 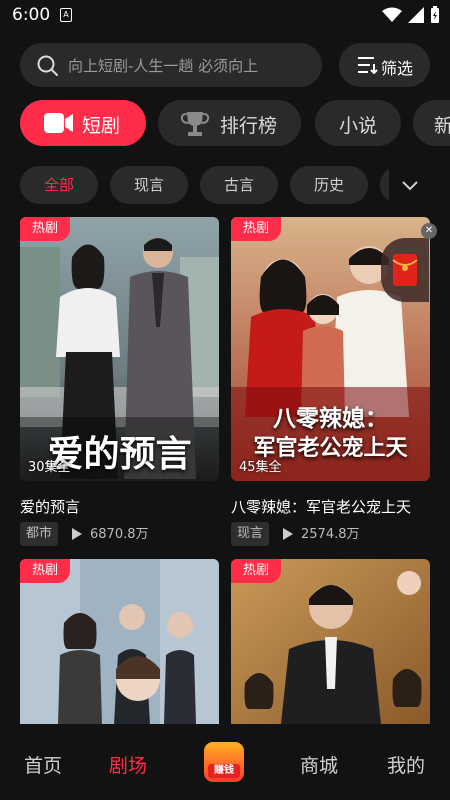 What do you see at coordinates (119, 349) in the screenshot?
I see `drama-poster: 爱的预言 热剧 30集全` at bounding box center [119, 349].